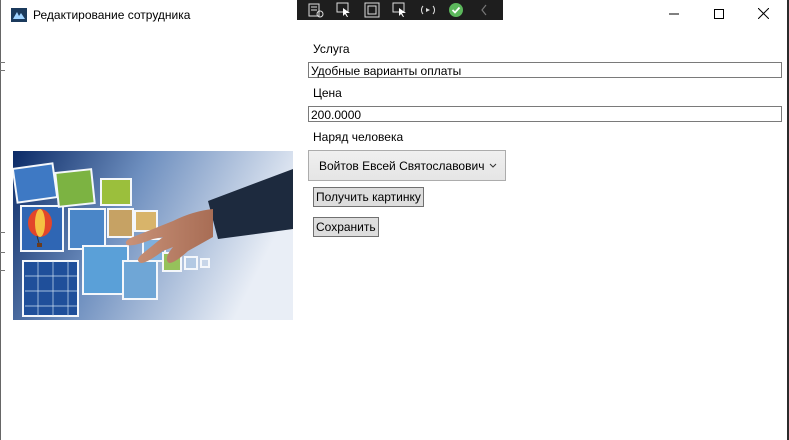 This screenshot has height=440, width=789. Describe the element at coordinates (402, 166) in the screenshot. I see `assignee-selected-value: Войтов Евсей Святославович` at that location.